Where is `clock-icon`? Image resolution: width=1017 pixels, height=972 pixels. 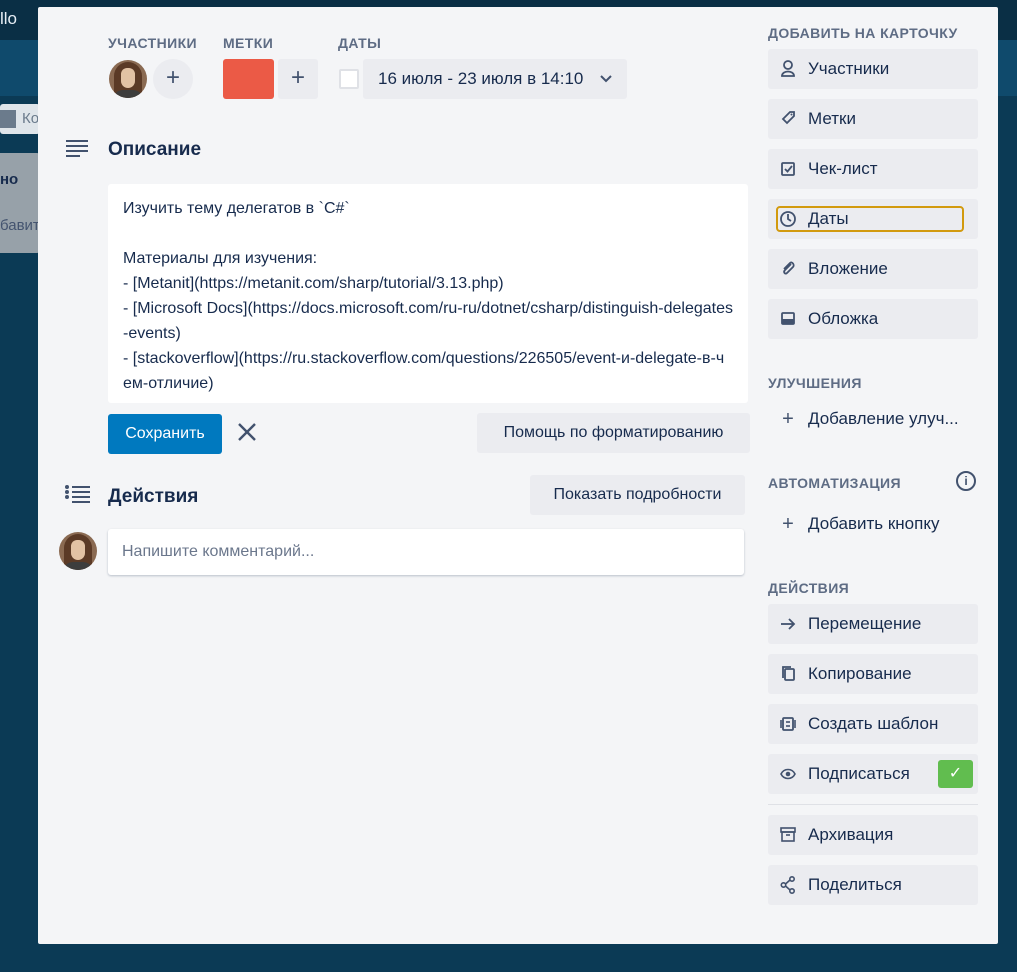 clock-icon is located at coordinates (788, 227).